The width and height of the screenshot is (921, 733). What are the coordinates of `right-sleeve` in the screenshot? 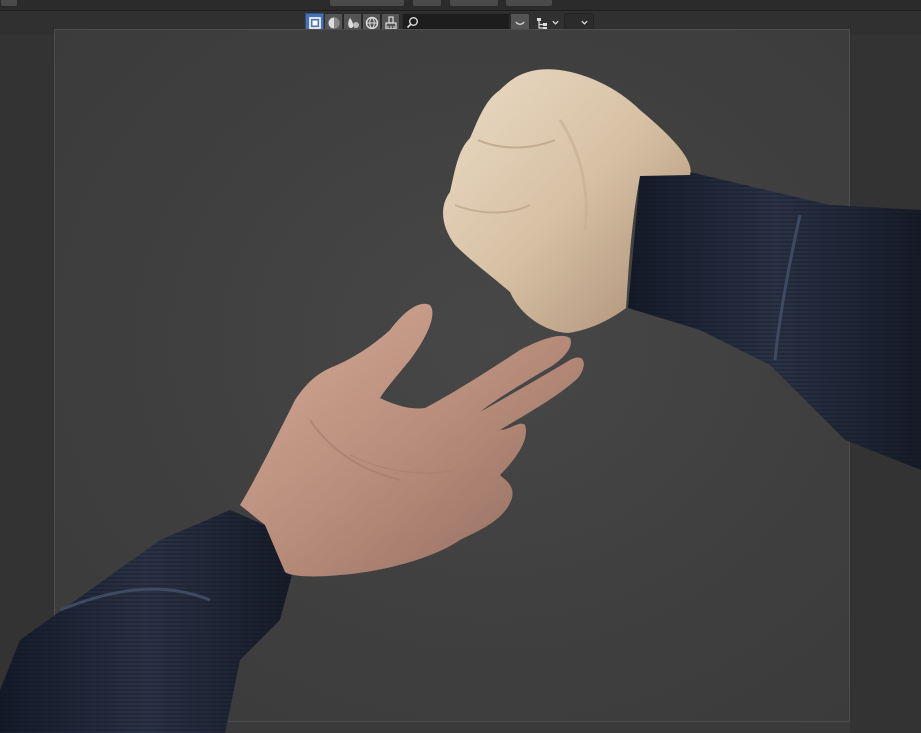 It's located at (774, 321).